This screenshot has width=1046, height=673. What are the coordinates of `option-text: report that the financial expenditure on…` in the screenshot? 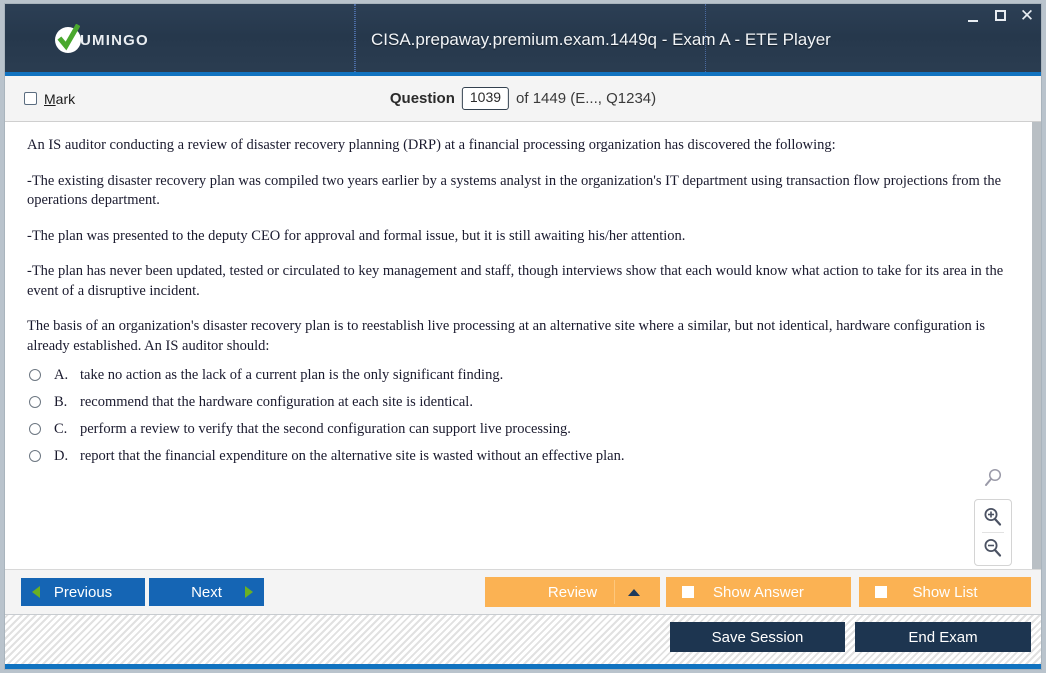 It's located at (352, 455).